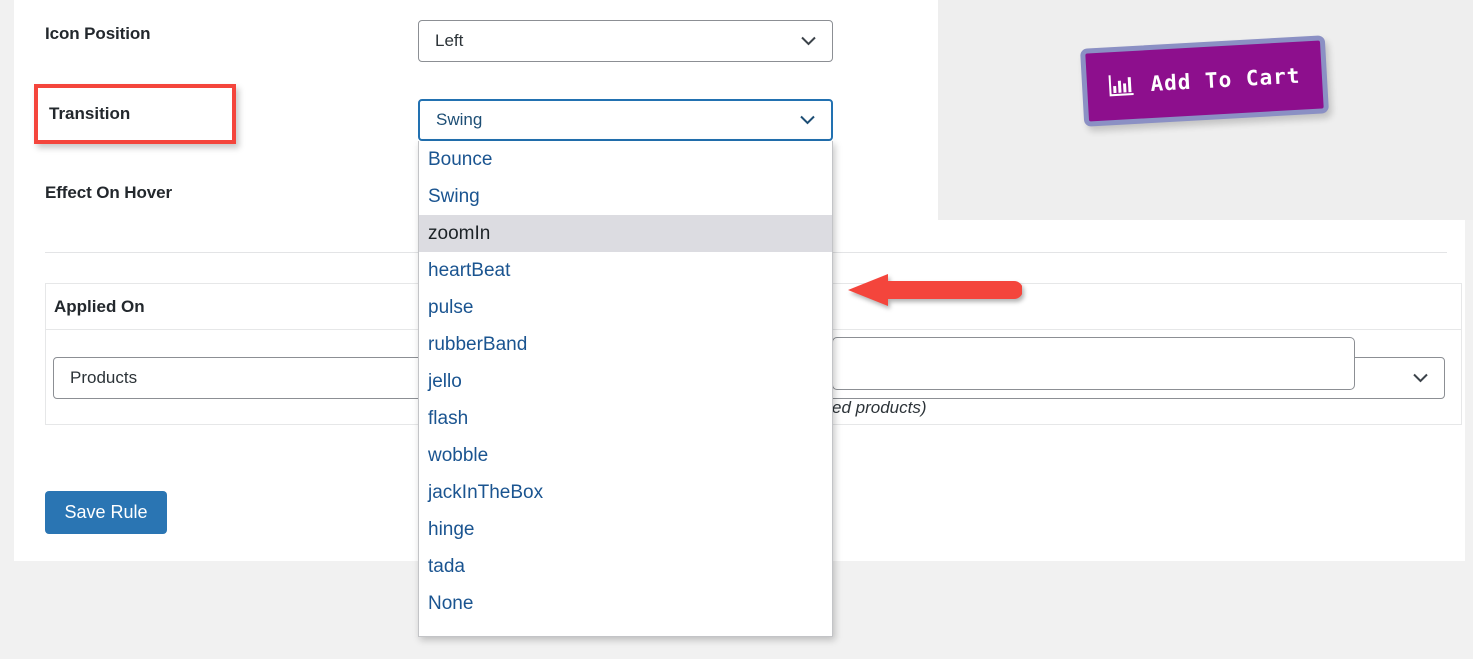 The width and height of the screenshot is (1473, 659). I want to click on button-preview-panel: Add To Cart, so click(1205, 110).